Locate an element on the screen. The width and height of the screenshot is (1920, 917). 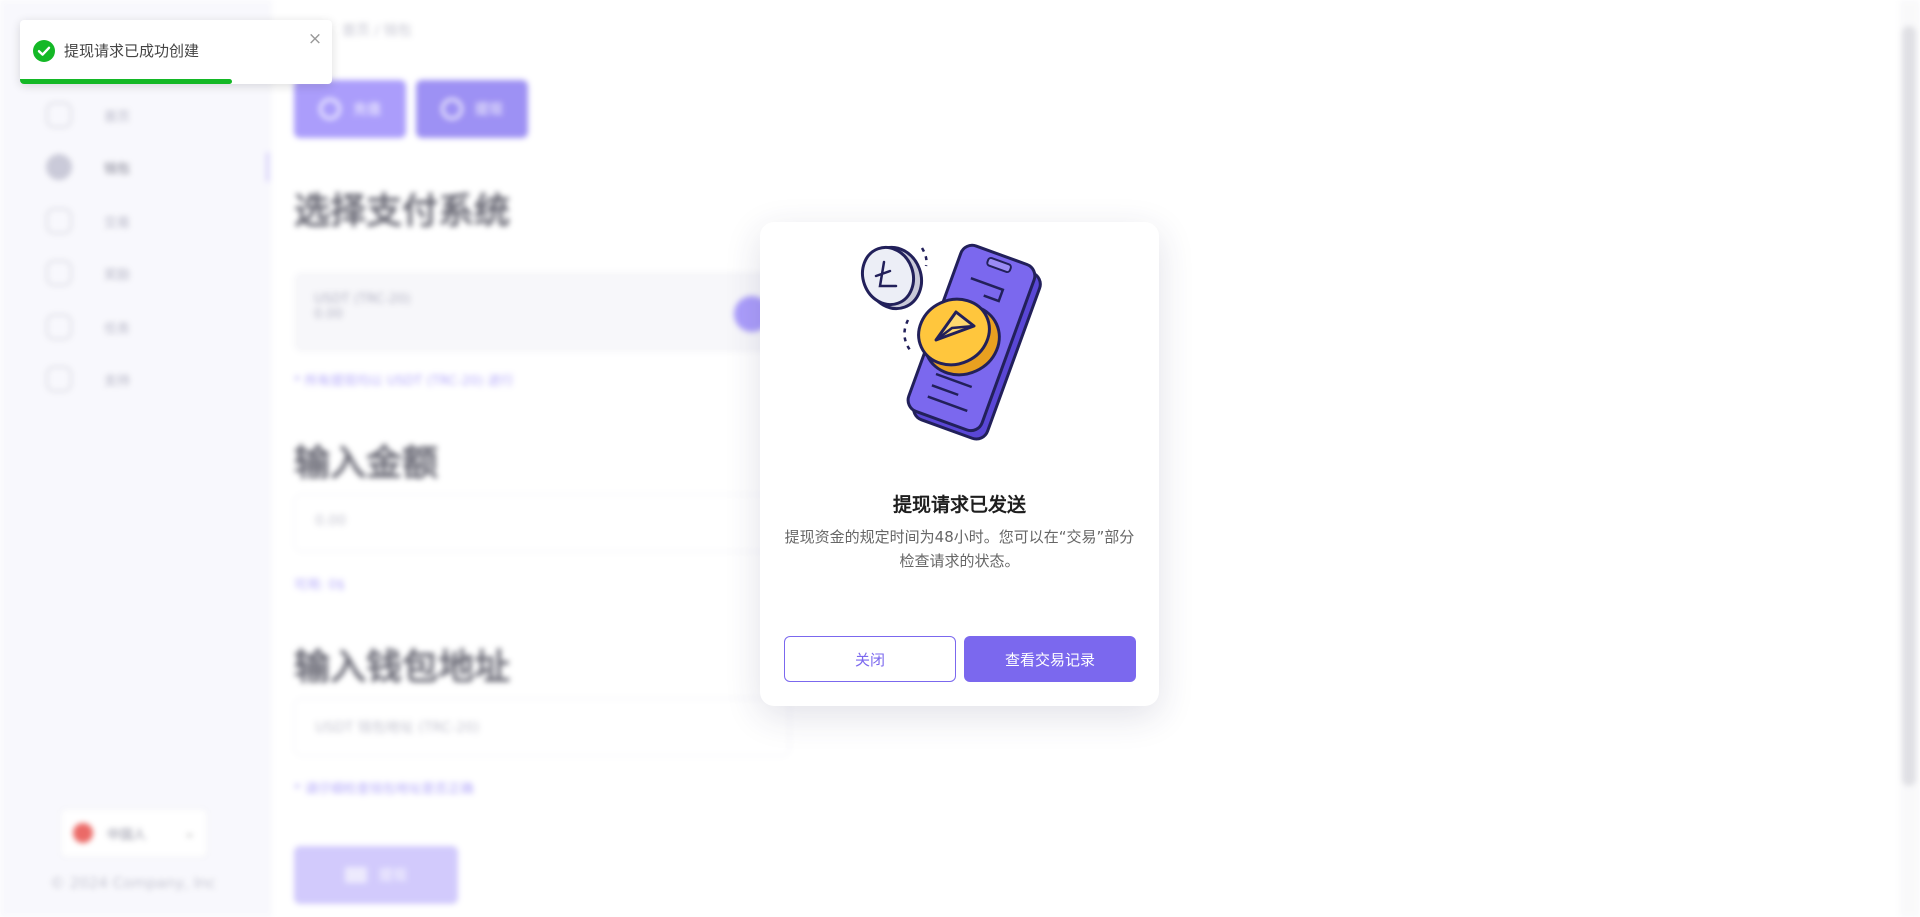
view-transactions-button: 查看交易记录 is located at coordinates (1050, 659).